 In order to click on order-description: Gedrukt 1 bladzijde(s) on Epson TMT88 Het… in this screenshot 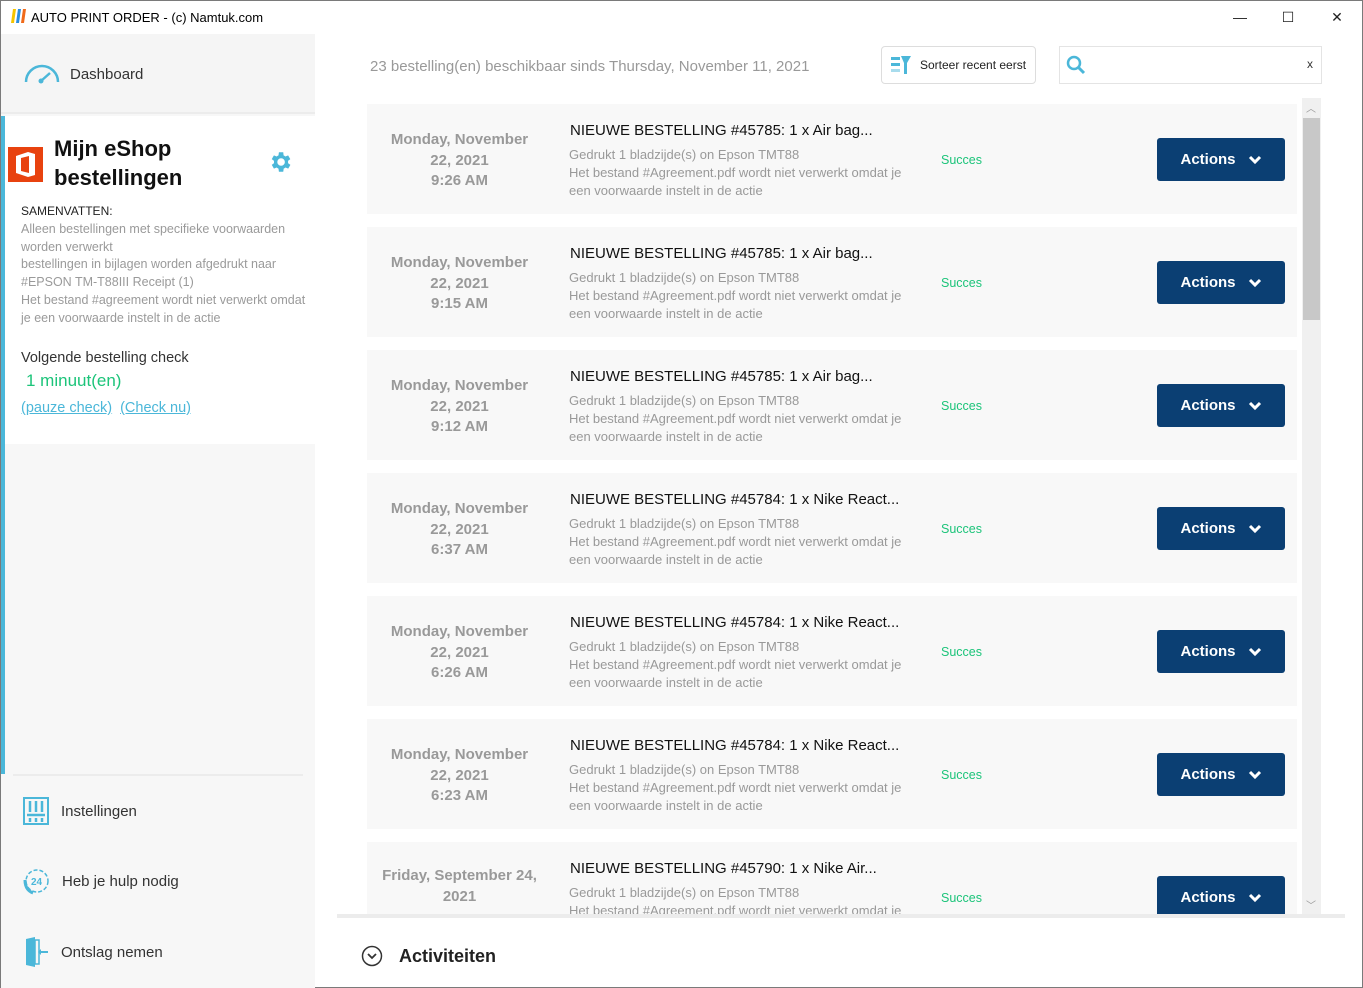, I will do `click(739, 665)`.